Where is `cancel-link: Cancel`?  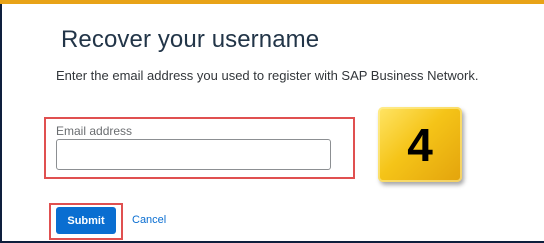 cancel-link: Cancel is located at coordinates (149, 220).